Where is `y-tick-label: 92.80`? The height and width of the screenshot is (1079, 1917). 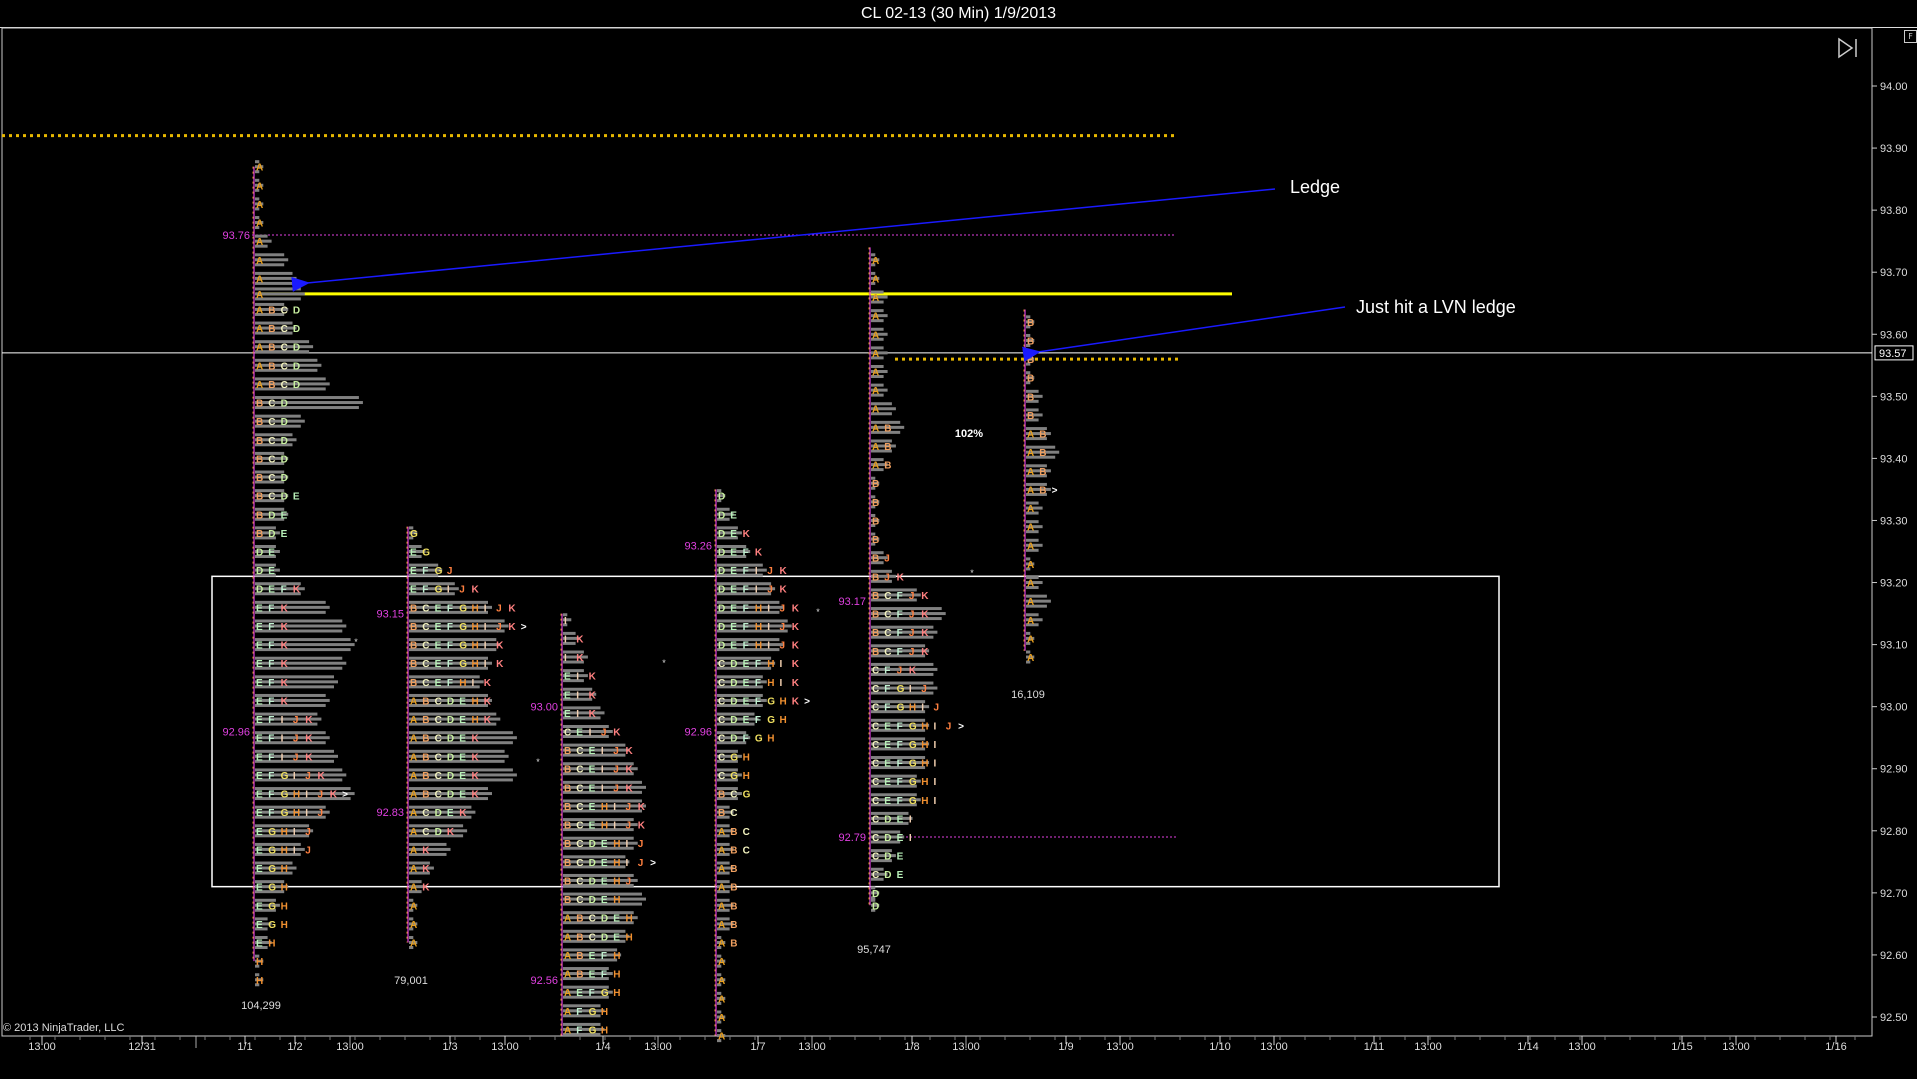 y-tick-label: 92.80 is located at coordinates (1894, 832).